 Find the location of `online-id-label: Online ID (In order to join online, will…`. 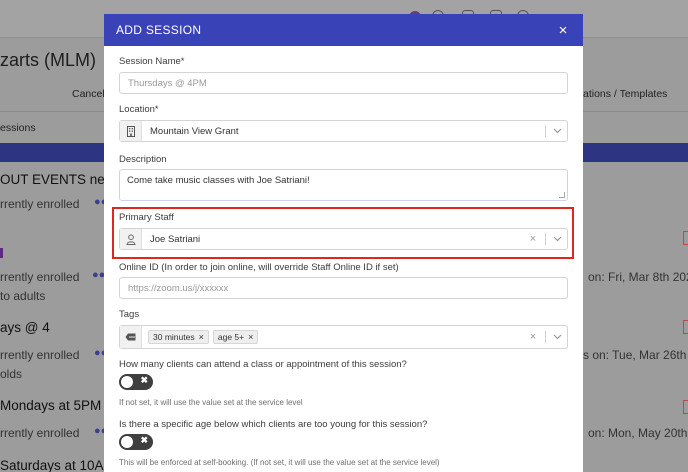

online-id-label: Online ID (In order to join online, will… is located at coordinates (259, 267).